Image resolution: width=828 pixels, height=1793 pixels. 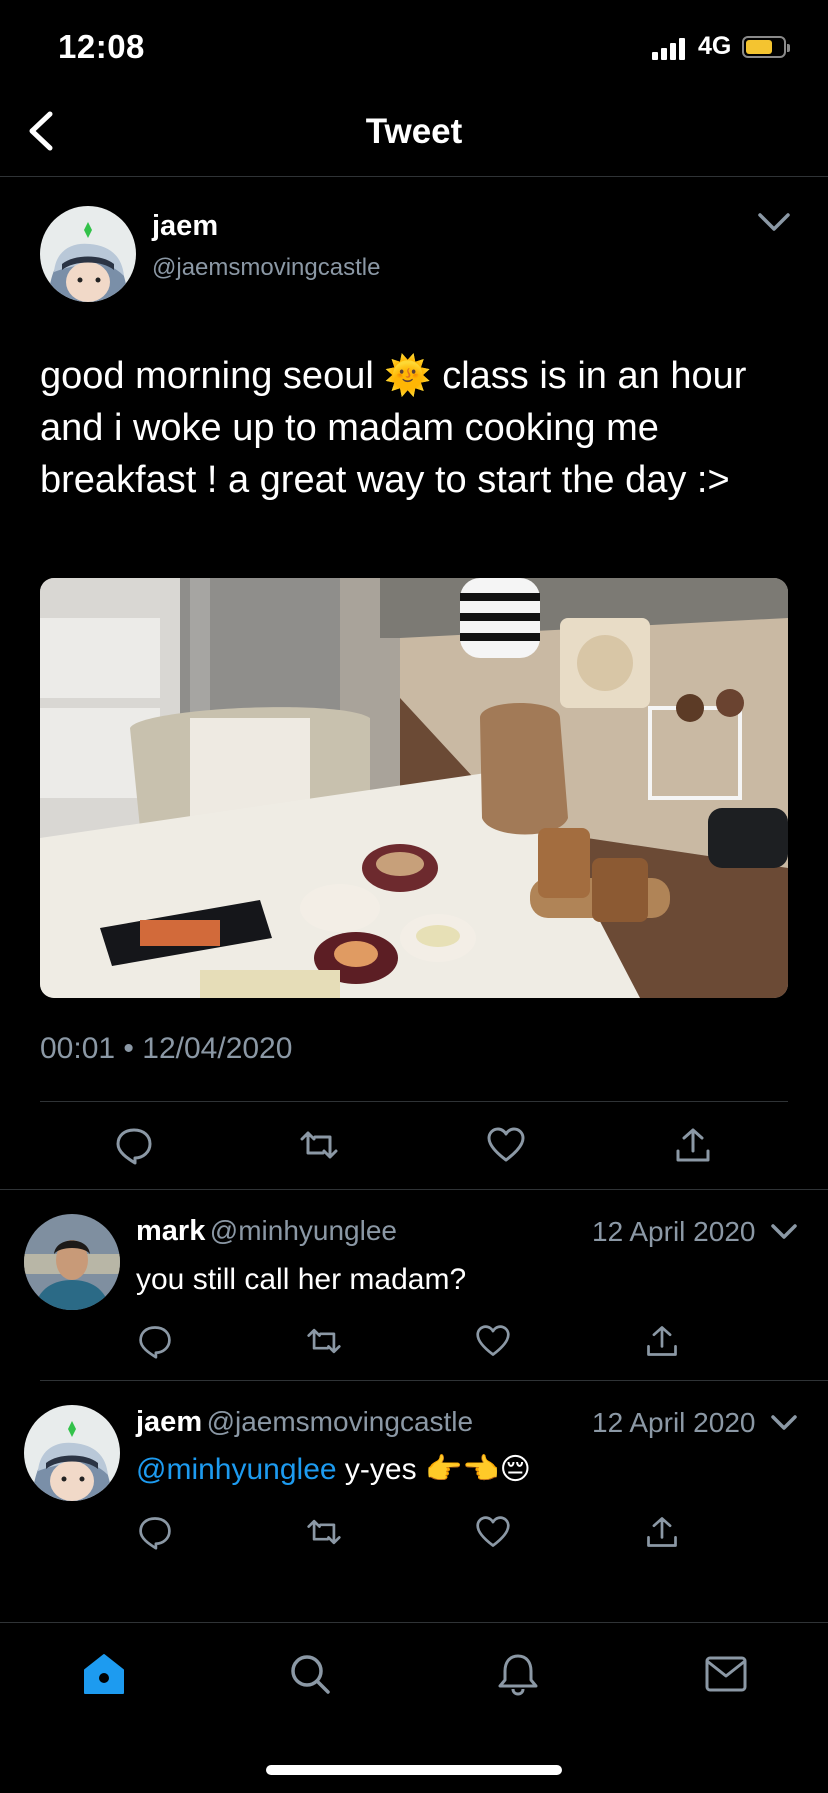 I want to click on battery-icon, so click(x=766, y=47).